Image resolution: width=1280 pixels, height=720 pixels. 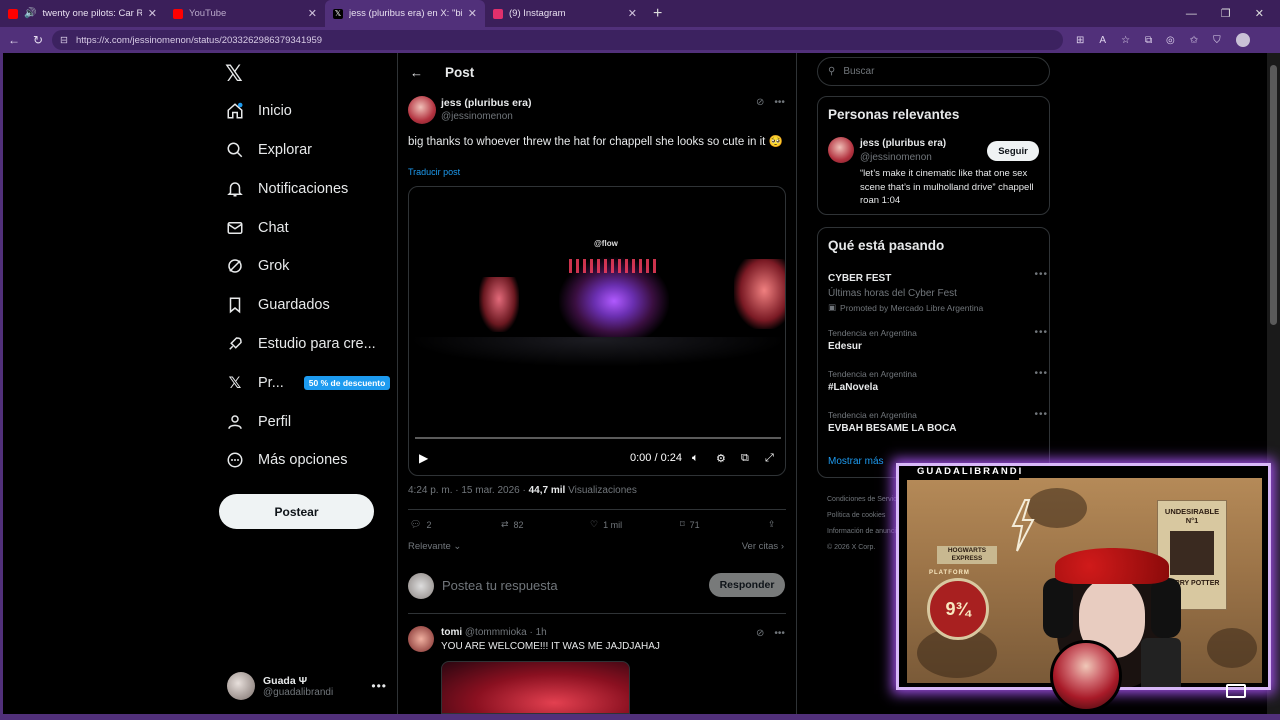 I want to click on post-timestamp: 4:24 p. m. · 15 mar. 2026 ·, so click(x=468, y=490).